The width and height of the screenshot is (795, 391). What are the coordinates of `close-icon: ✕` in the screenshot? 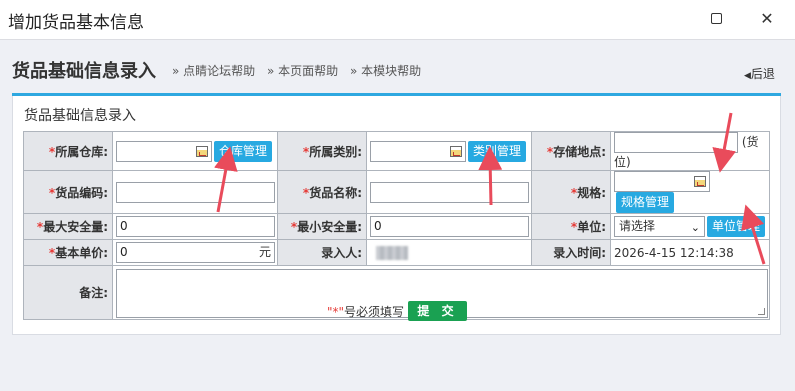 It's located at (767, 19).